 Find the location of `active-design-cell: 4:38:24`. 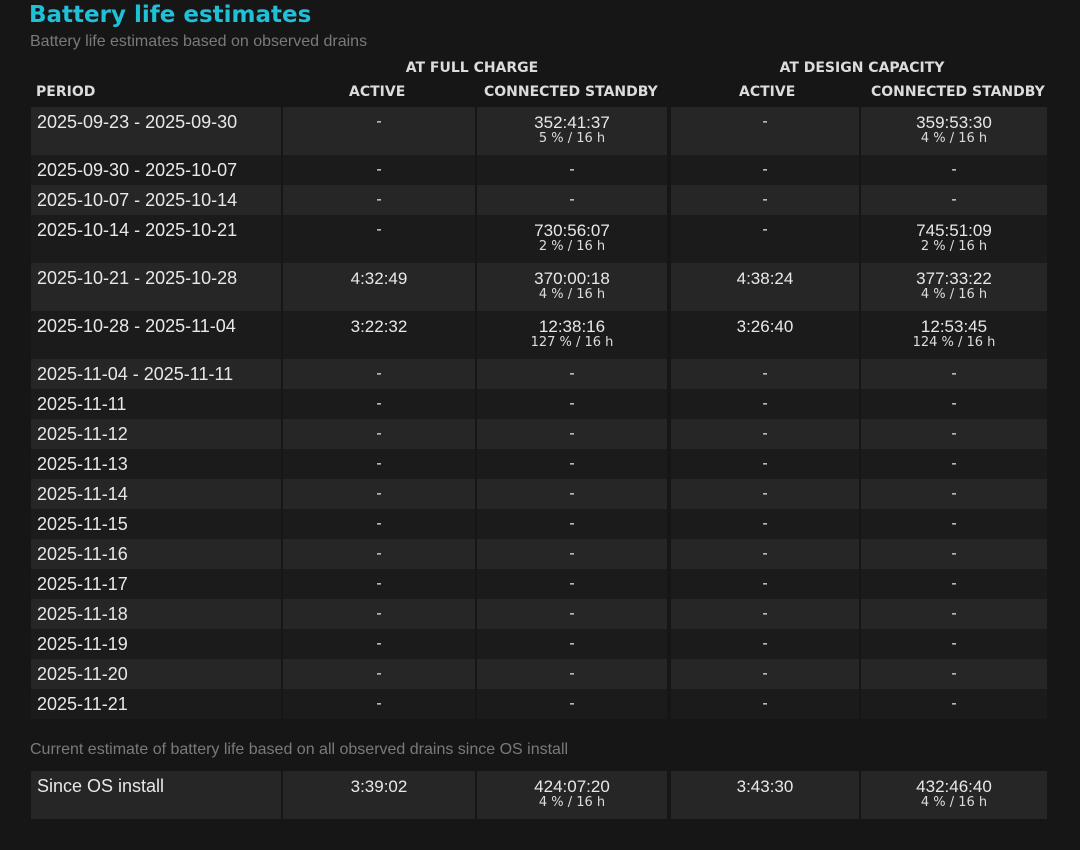

active-design-cell: 4:38:24 is located at coordinates (766, 287).